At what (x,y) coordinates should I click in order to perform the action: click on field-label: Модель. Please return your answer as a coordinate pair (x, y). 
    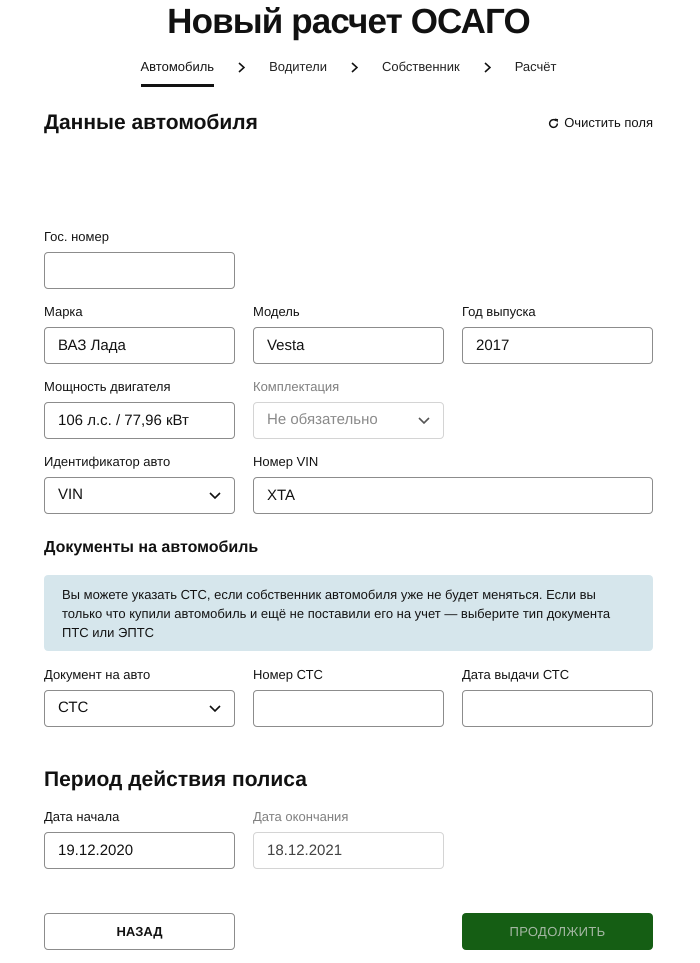
    Looking at the image, I should click on (277, 312).